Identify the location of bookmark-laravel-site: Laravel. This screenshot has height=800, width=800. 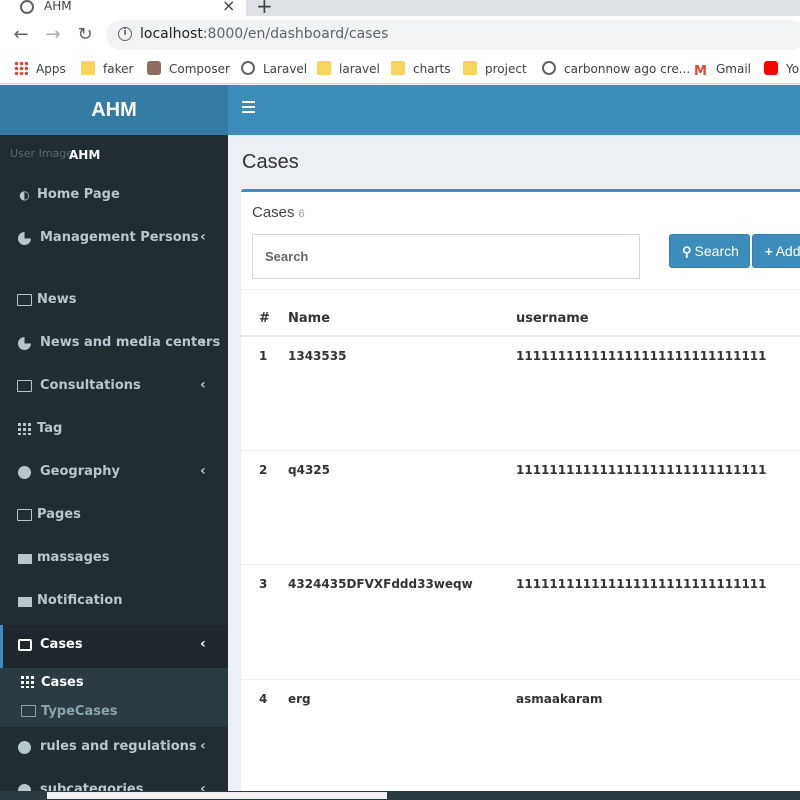
(274, 69).